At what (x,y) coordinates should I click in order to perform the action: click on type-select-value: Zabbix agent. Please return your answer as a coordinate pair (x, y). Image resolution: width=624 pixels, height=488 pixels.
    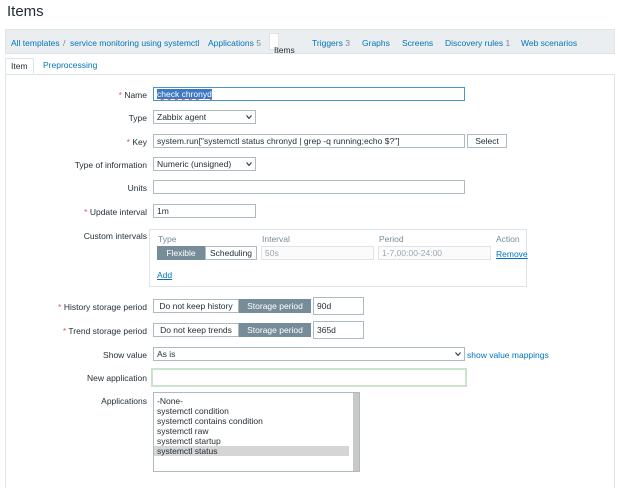
    Looking at the image, I should click on (182, 117).